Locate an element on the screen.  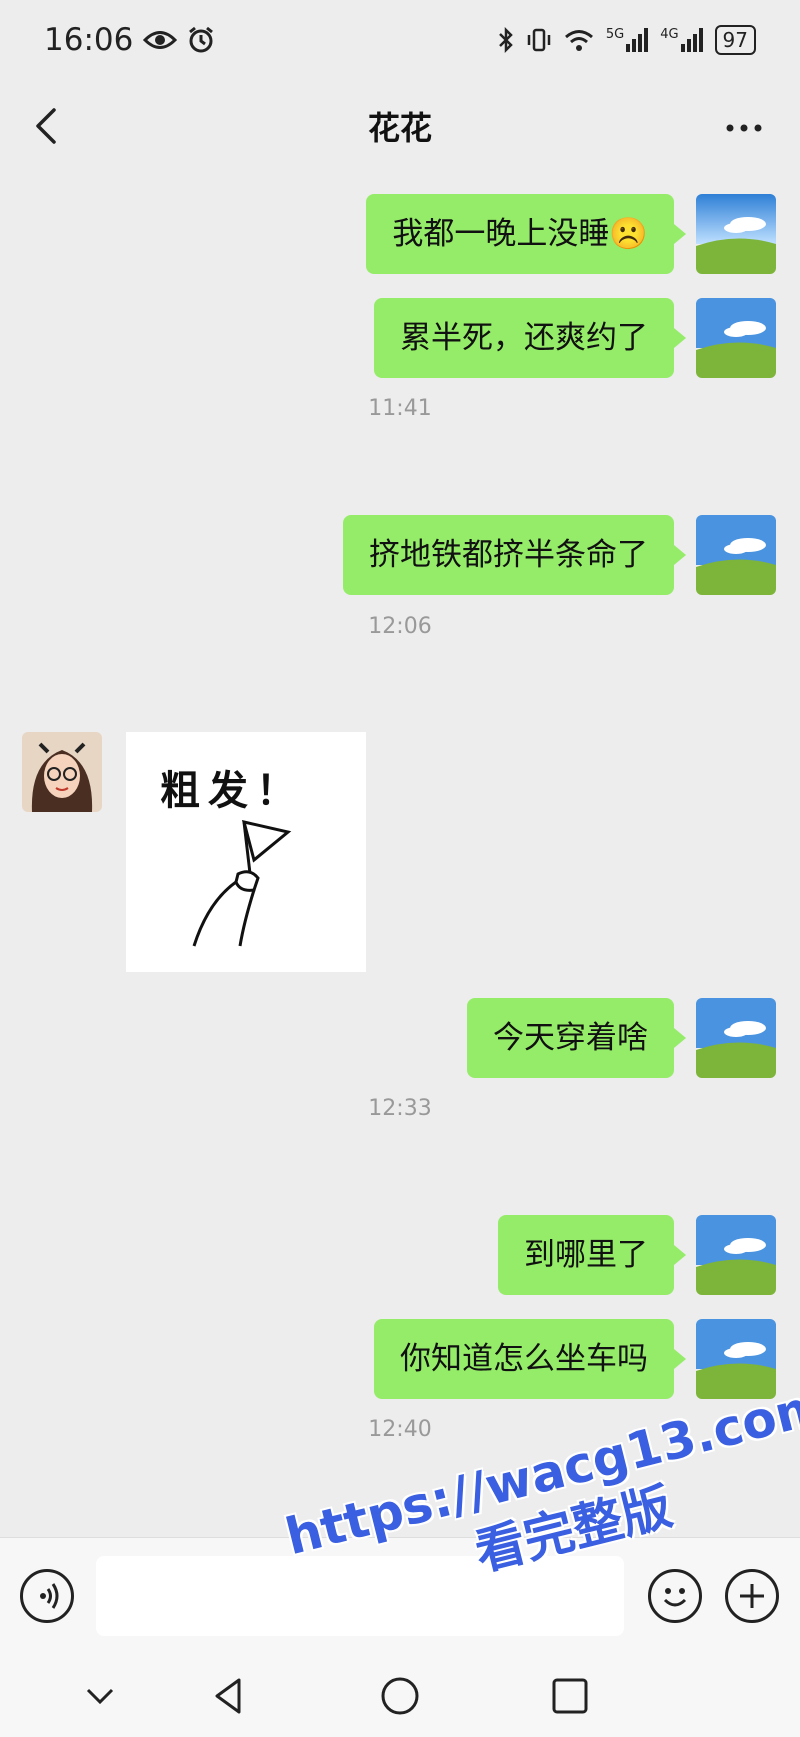
status-bar: 16:06 5G 4G 97 is located at coordinates (400, 40).